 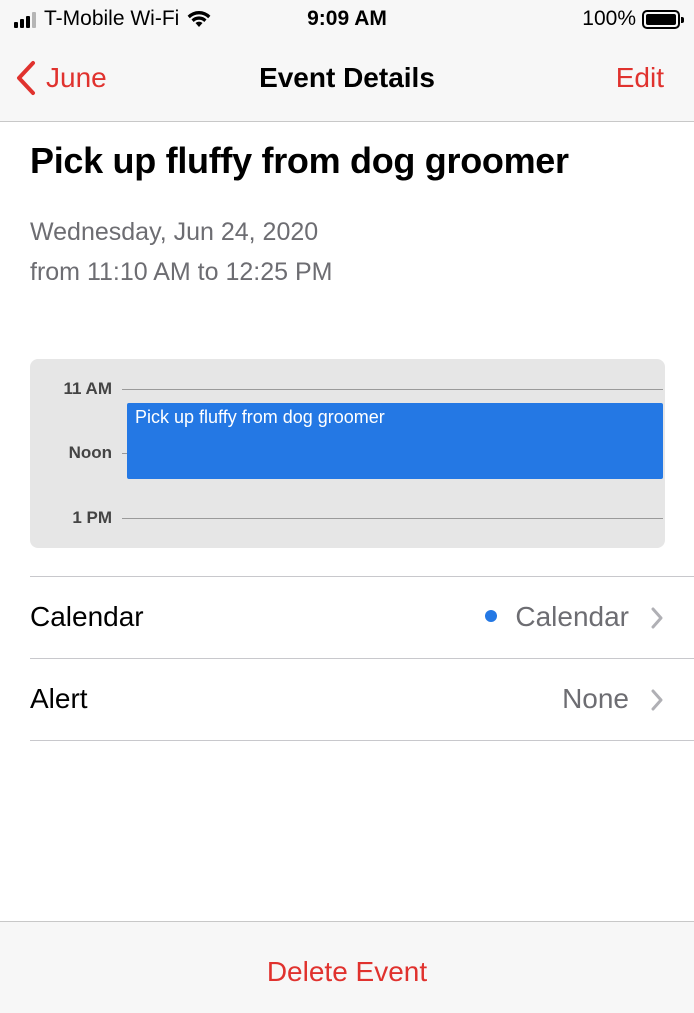 I want to click on alert-row-value: None, so click(x=595, y=698).